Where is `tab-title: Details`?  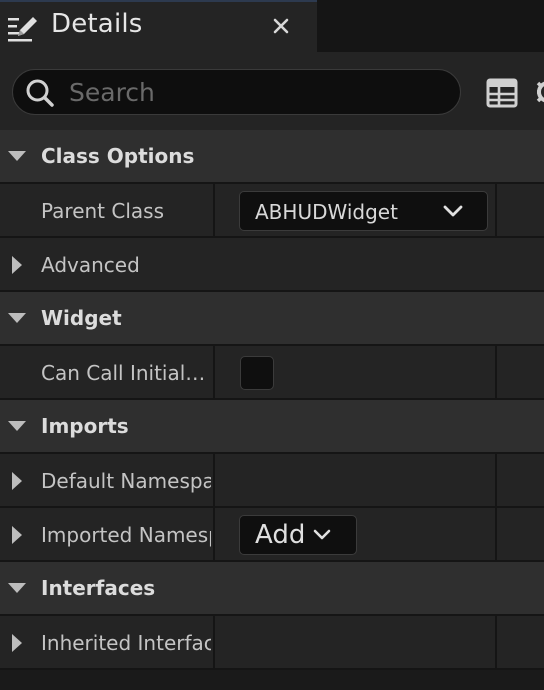
tab-title: Details is located at coordinates (97, 24).